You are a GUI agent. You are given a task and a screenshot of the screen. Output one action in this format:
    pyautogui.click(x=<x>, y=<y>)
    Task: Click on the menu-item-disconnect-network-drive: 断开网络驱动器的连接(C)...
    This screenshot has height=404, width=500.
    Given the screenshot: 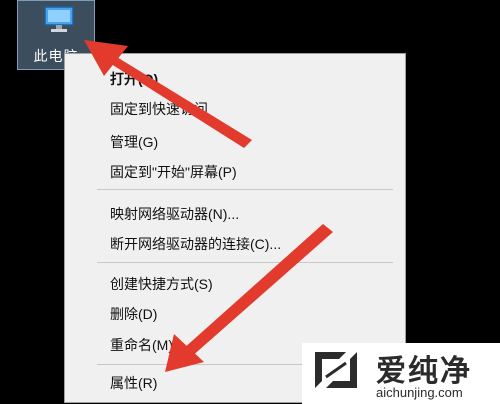 What is the action you would take?
    pyautogui.click(x=195, y=244)
    